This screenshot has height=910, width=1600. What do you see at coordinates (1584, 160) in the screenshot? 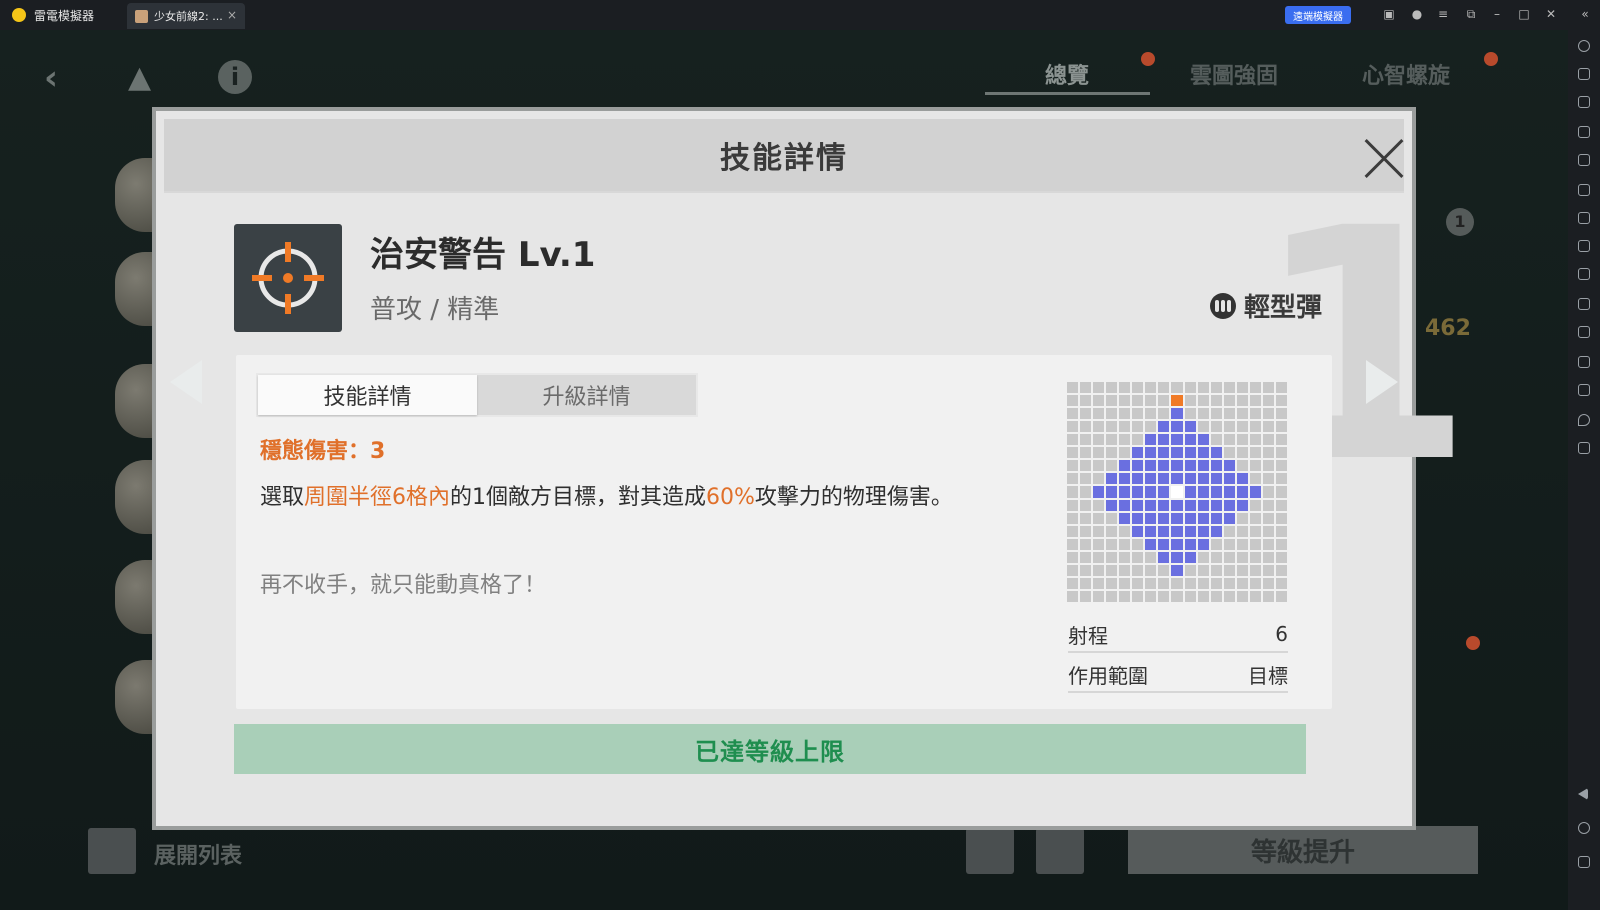
I see `fullscreen-icon` at bounding box center [1584, 160].